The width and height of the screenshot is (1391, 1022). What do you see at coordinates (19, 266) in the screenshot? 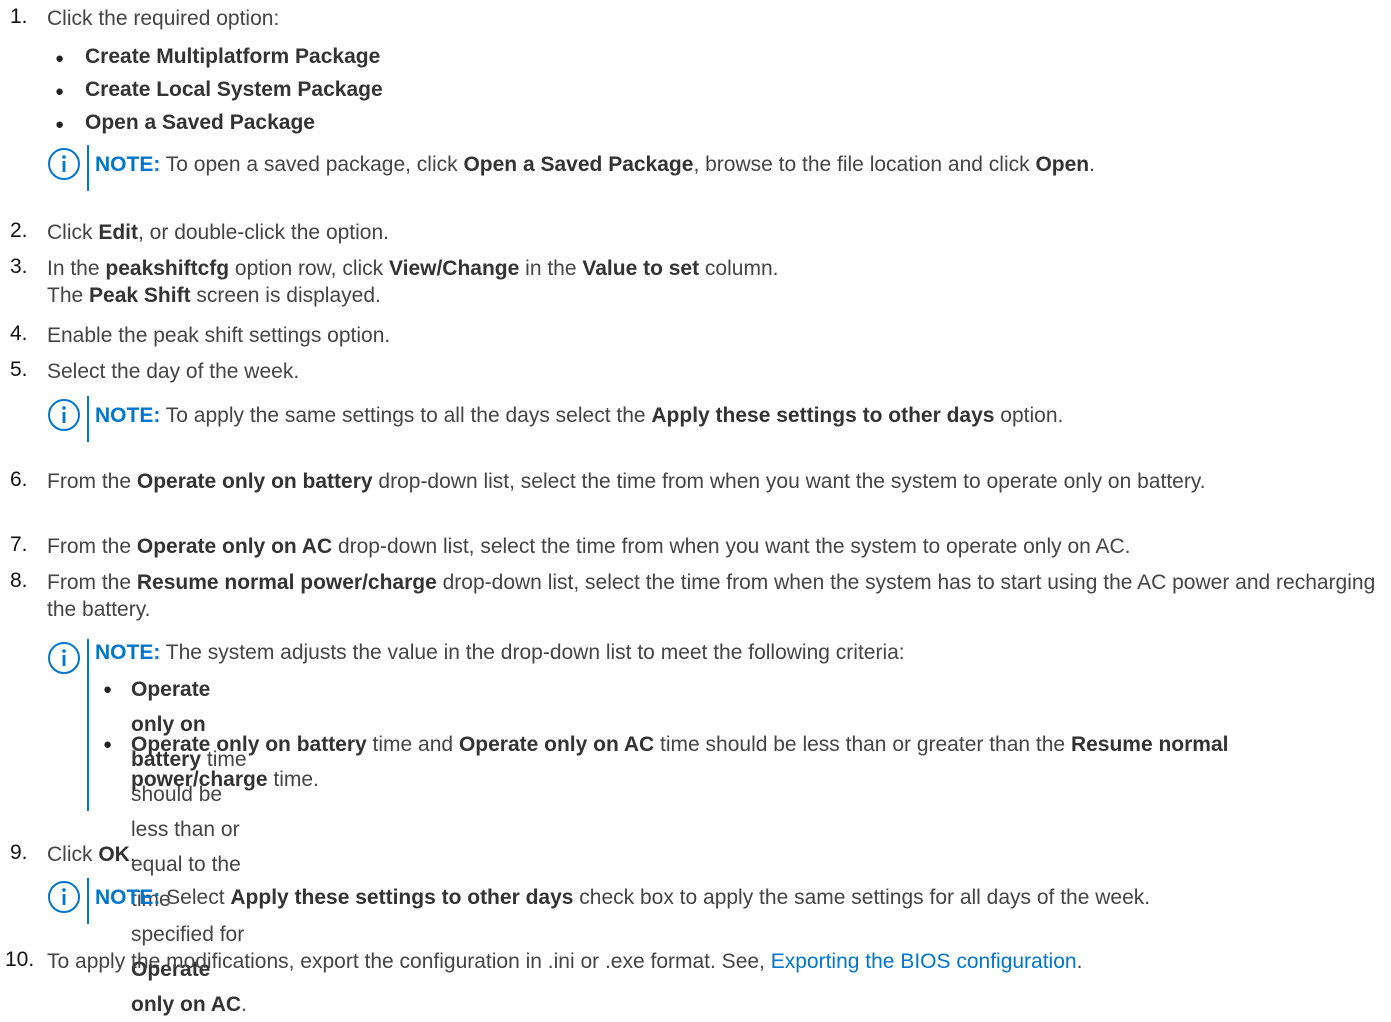
I see `step-number: 3.` at bounding box center [19, 266].